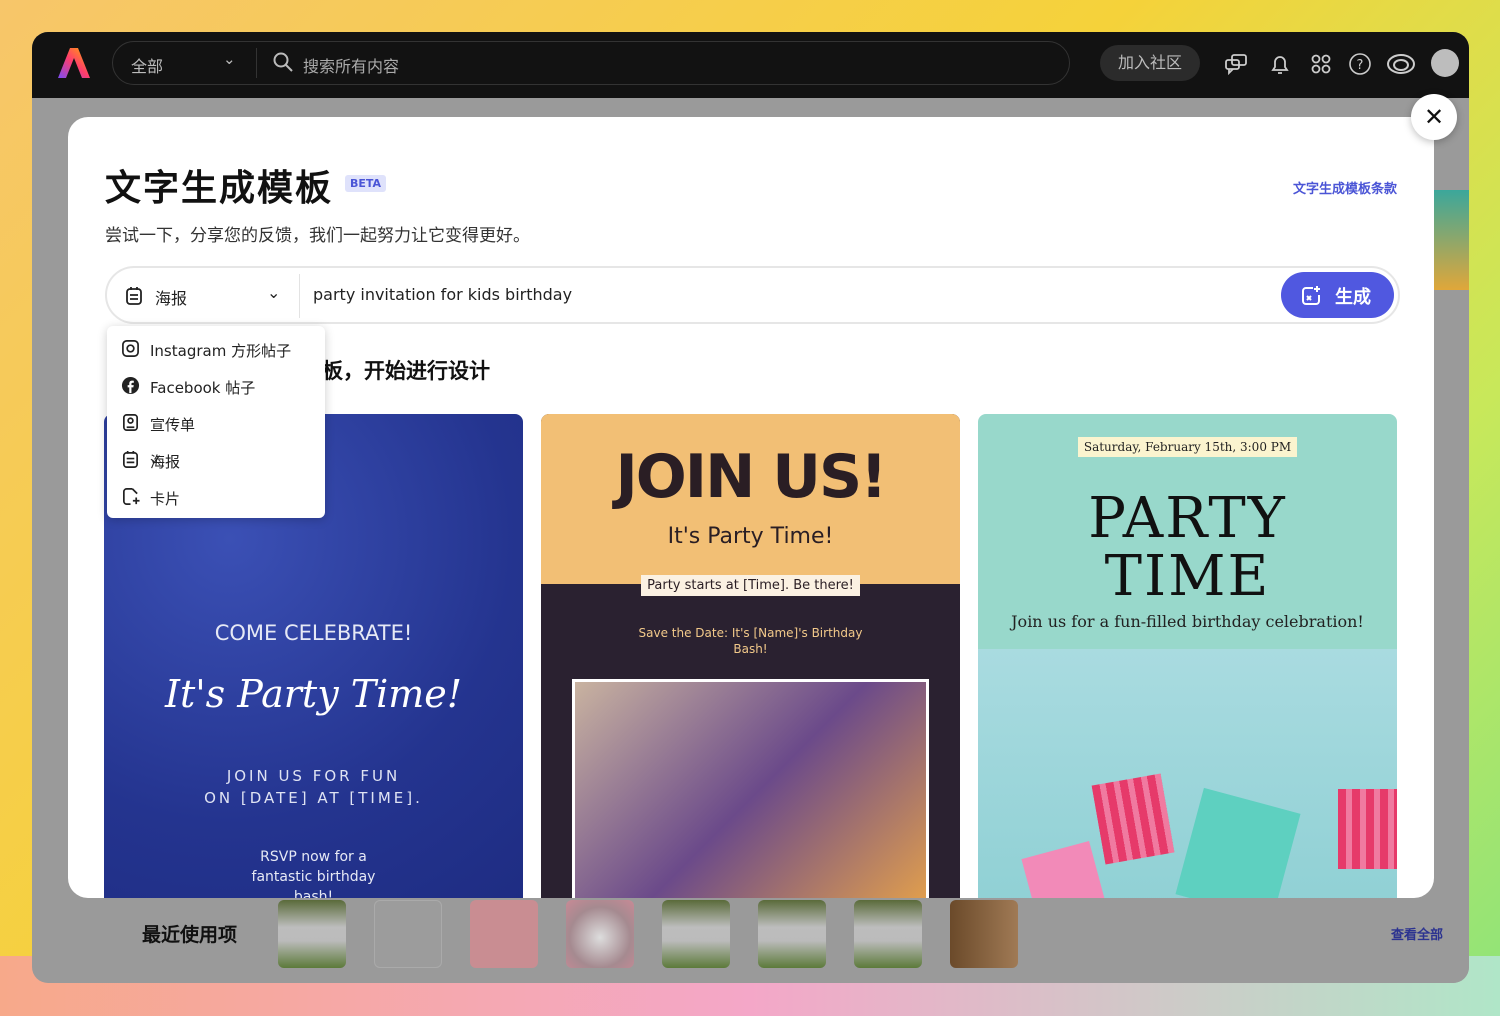 The width and height of the screenshot is (1500, 1016). I want to click on adobe-express-logo, so click(74, 63).